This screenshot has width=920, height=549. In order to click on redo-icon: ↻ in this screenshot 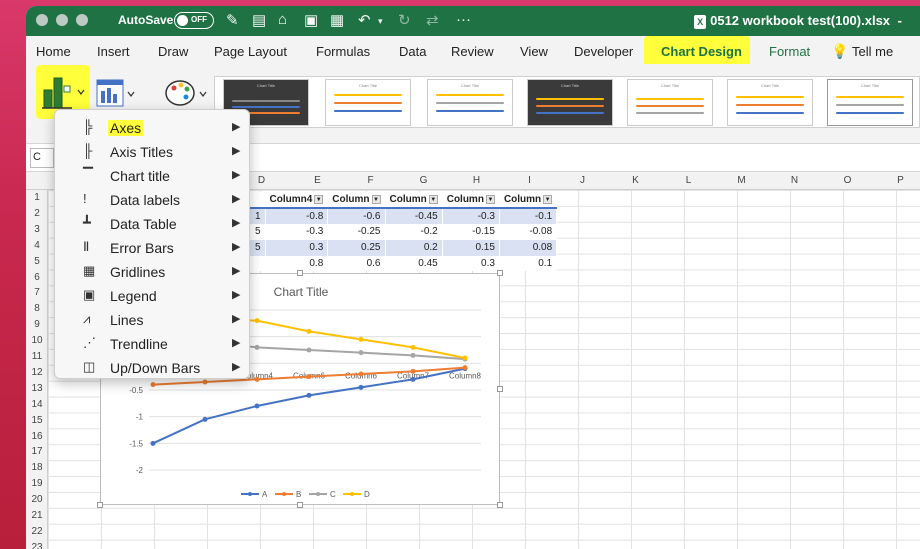, I will do `click(404, 20)`.